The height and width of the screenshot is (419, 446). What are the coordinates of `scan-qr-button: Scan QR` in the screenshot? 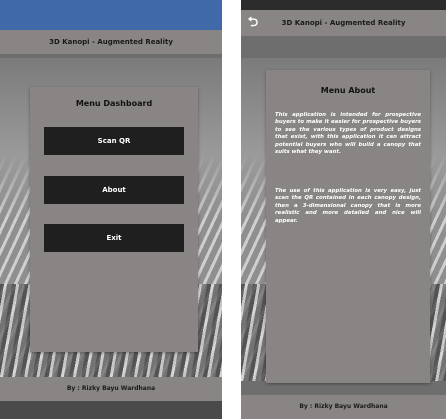 It's located at (114, 141).